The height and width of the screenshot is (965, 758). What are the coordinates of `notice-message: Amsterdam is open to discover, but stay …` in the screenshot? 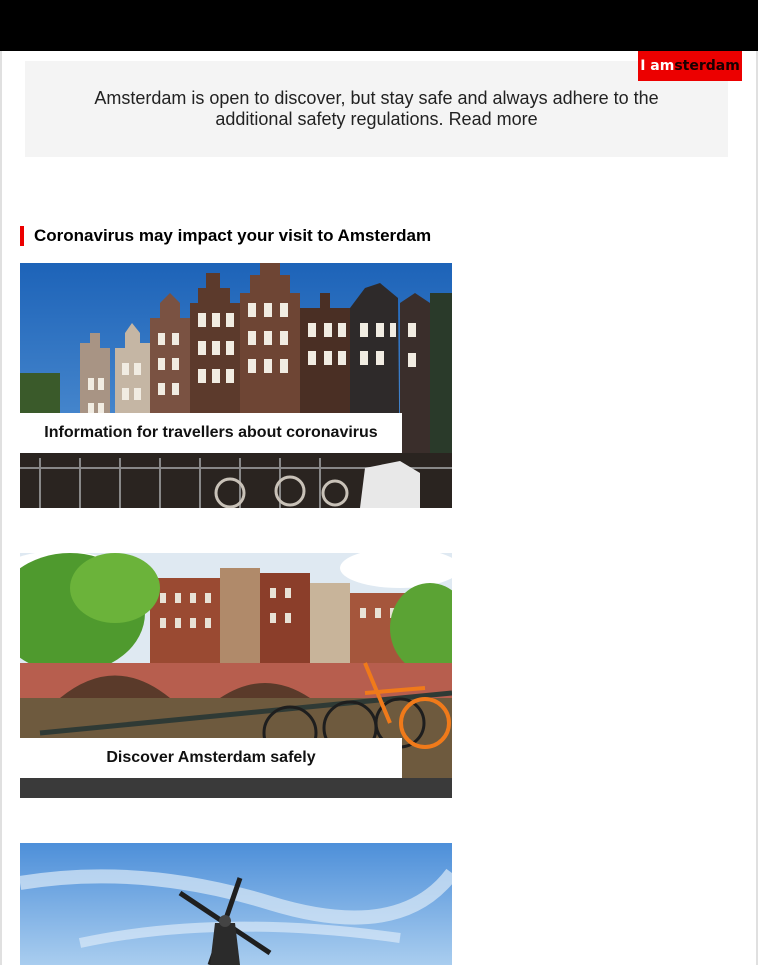 It's located at (376, 108).